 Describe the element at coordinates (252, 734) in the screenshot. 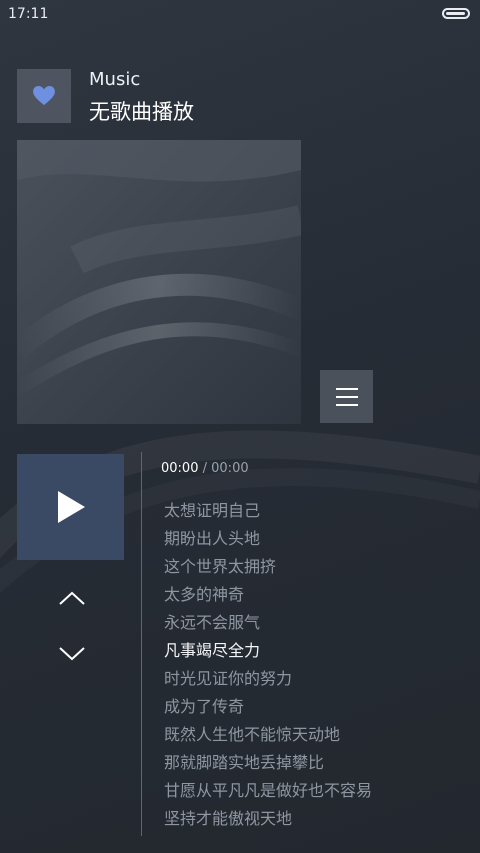

I see `lyric-line: 既然人生他不能惊天动地` at that location.